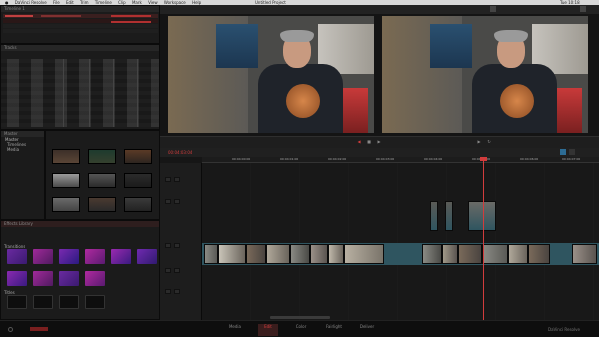 Image resolution: width=599 pixels, height=337 pixels. I want to click on tracks-header: Tracks, so click(80, 48).